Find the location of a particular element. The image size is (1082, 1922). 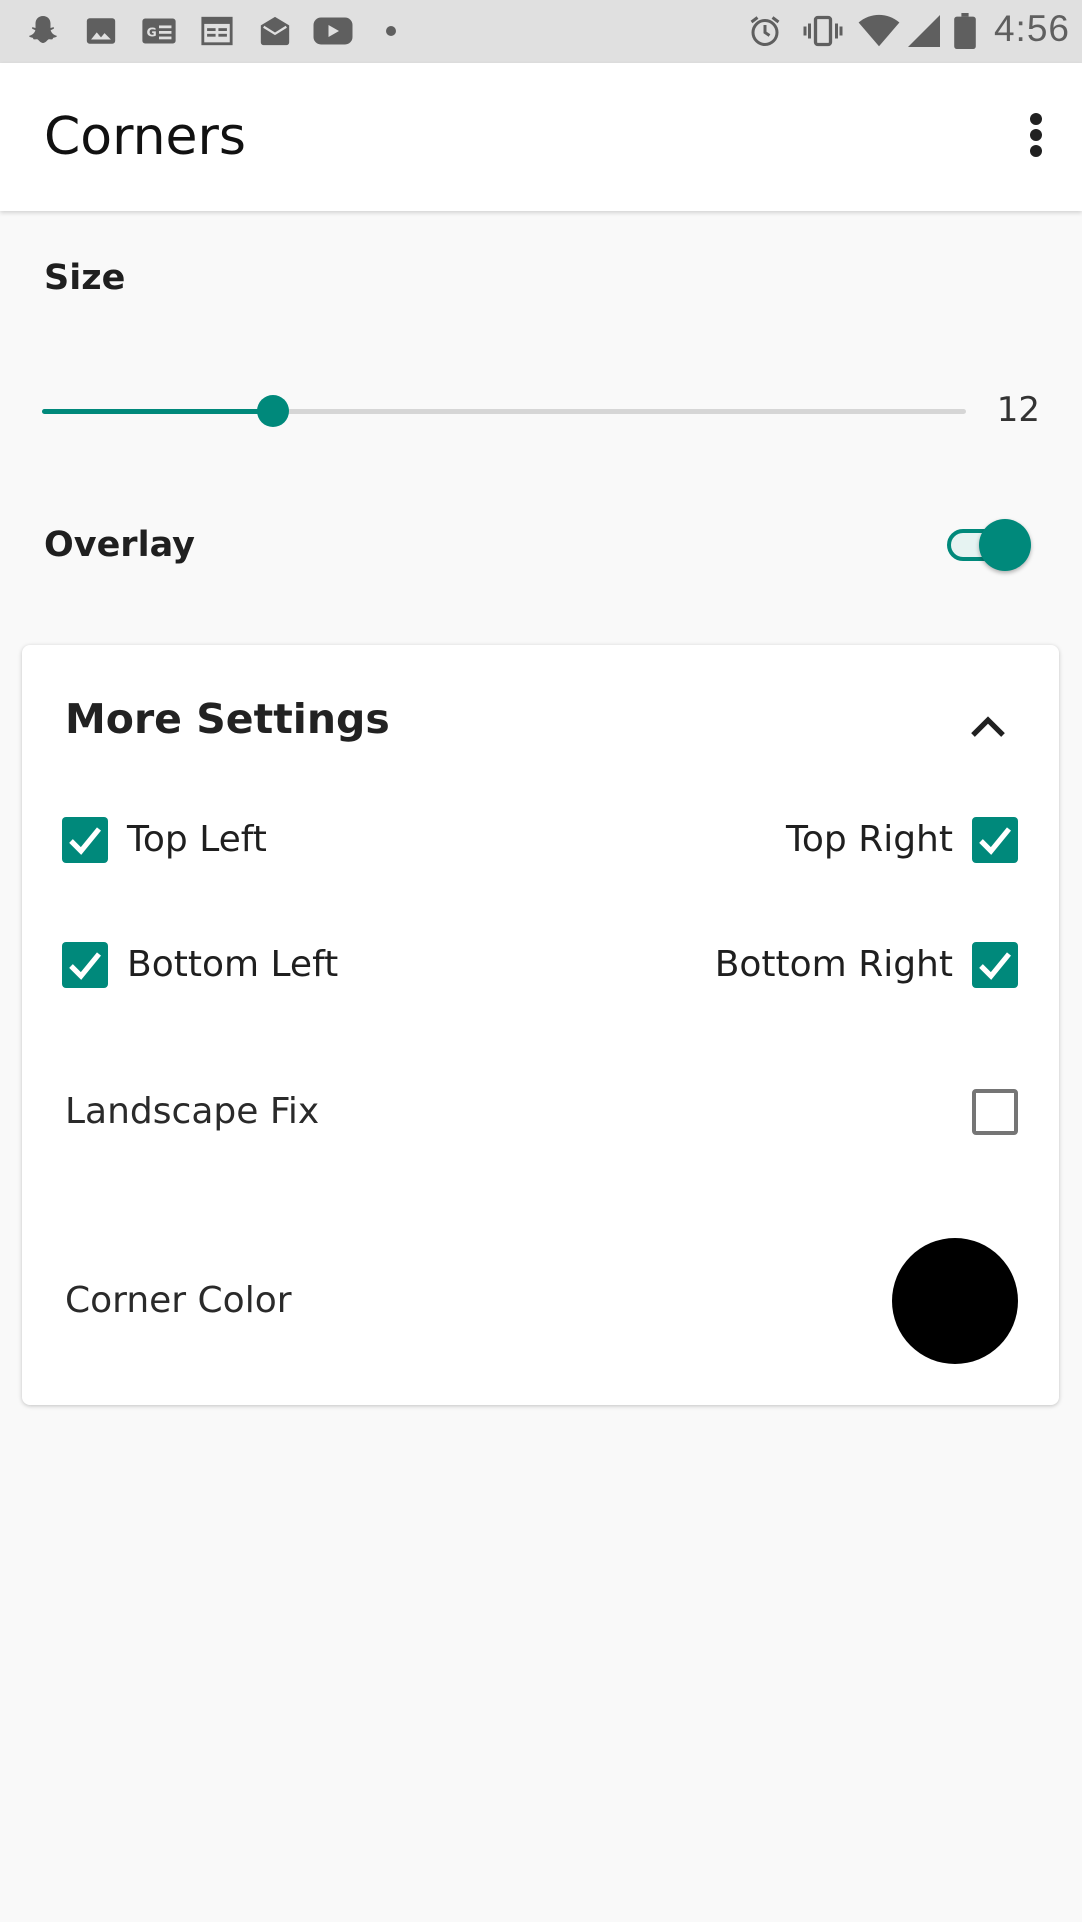

app-bar: Corners is located at coordinates (541, 137).